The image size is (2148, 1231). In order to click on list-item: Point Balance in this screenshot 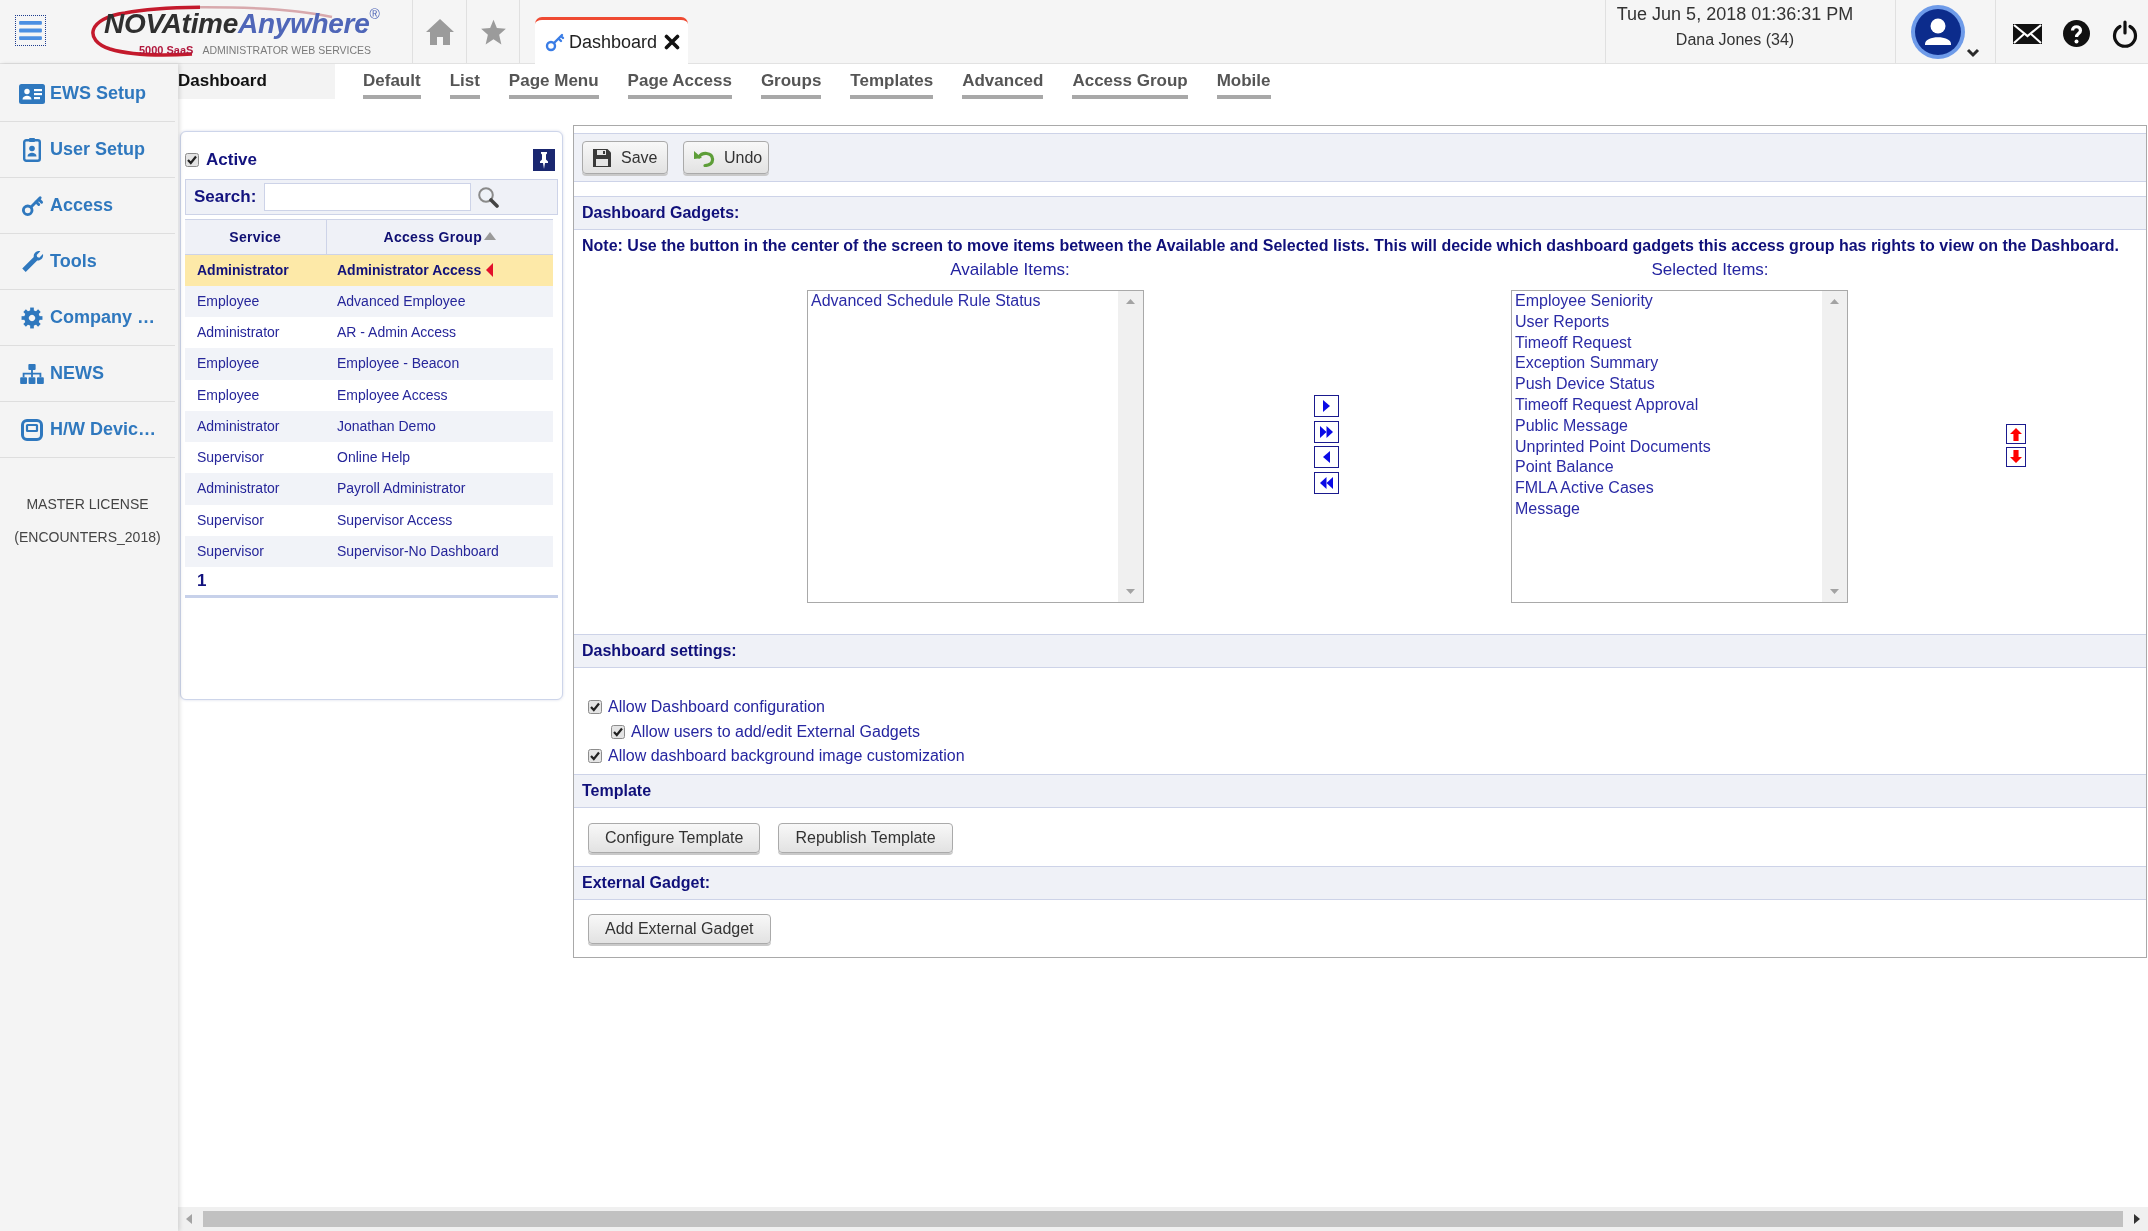, I will do `click(1564, 468)`.